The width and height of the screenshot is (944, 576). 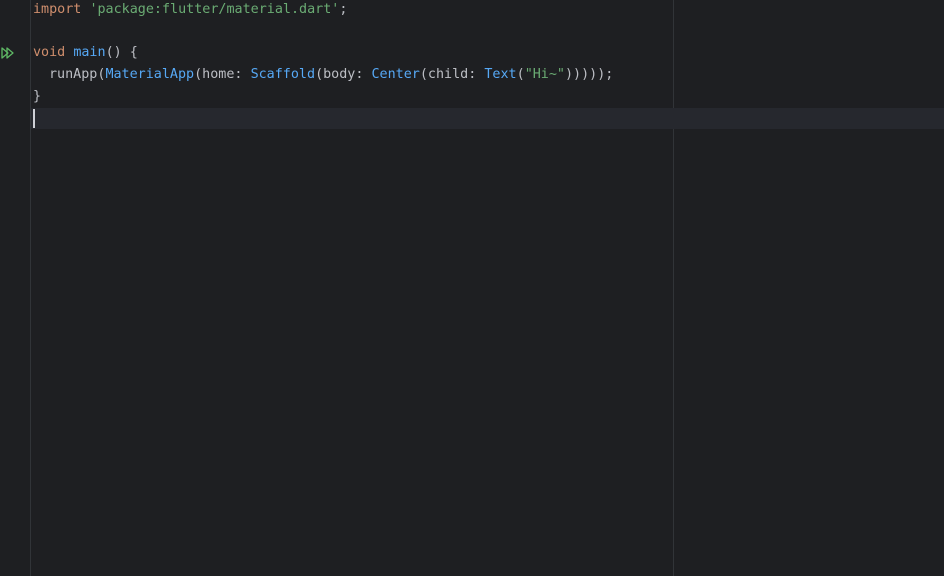 What do you see at coordinates (121, 53) in the screenshot?
I see `code-token: () {` at bounding box center [121, 53].